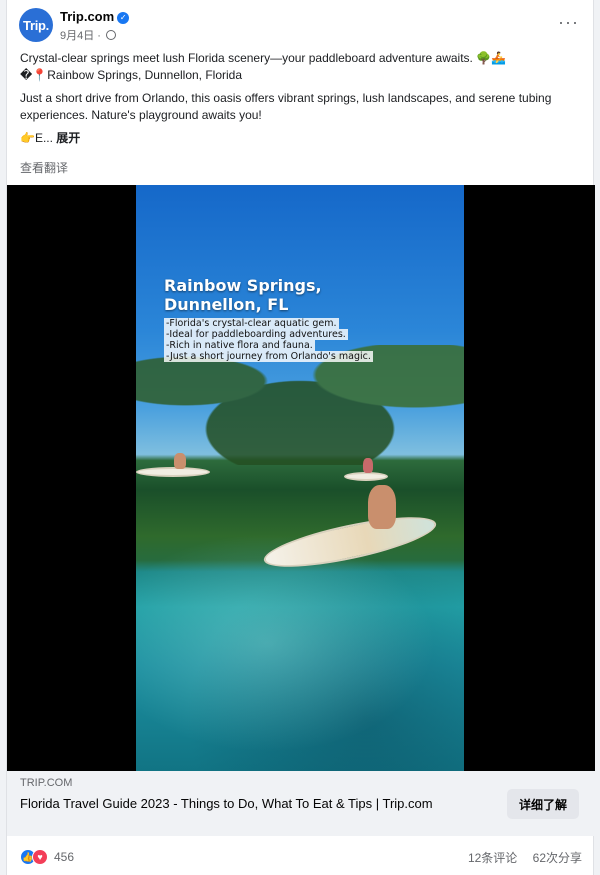 The image size is (600, 875). Describe the element at coordinates (87, 16) in the screenshot. I see `author-label: Trip.com` at that location.